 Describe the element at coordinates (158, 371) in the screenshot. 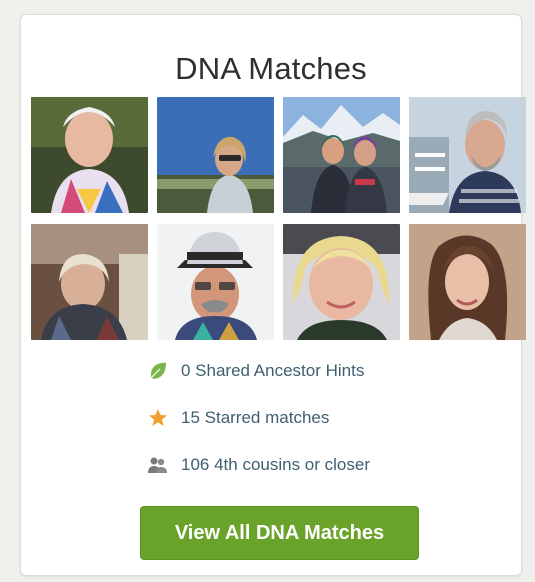

I see `leaf-icon` at that location.